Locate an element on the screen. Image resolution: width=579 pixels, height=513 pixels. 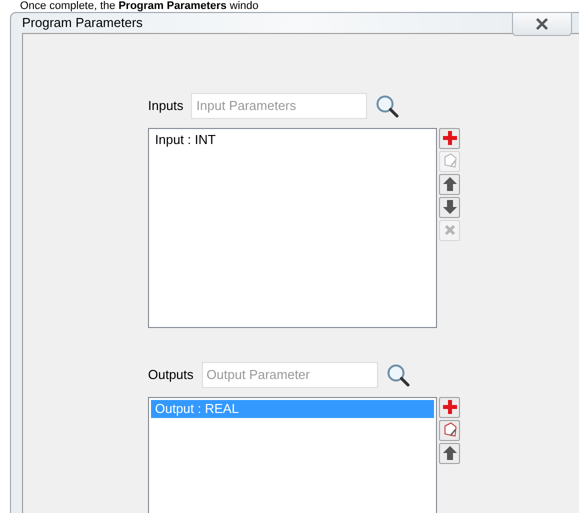
document-text: Once complete, the Program Parameters windo is located at coordinates (139, 6).